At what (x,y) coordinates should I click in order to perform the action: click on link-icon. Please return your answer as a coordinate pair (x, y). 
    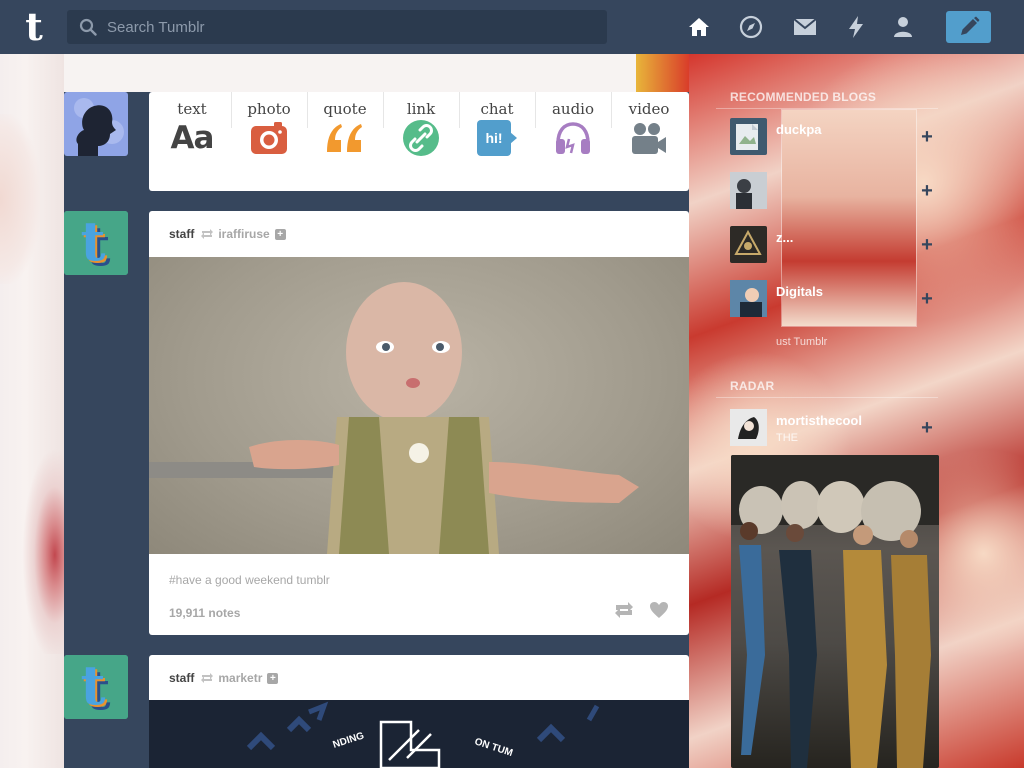
    Looking at the image, I should click on (421, 138).